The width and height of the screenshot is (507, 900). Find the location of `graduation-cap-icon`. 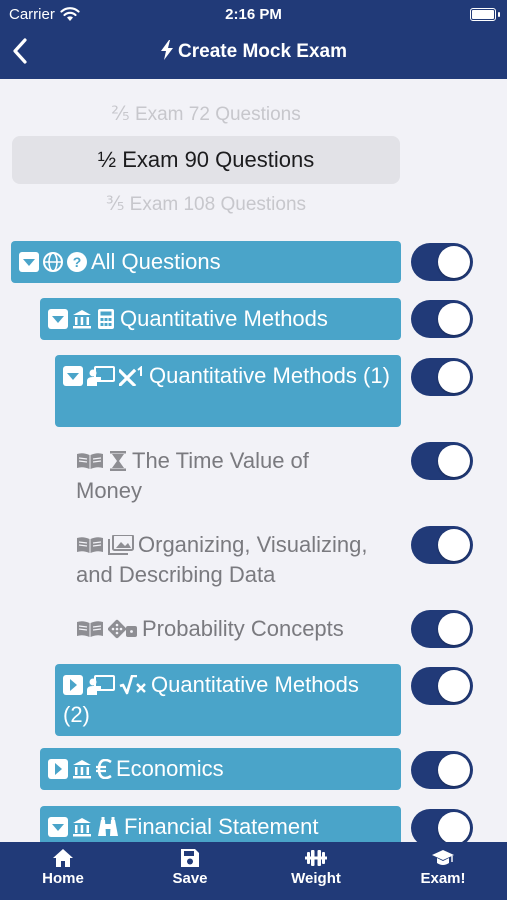

graduation-cap-icon is located at coordinates (443, 857).